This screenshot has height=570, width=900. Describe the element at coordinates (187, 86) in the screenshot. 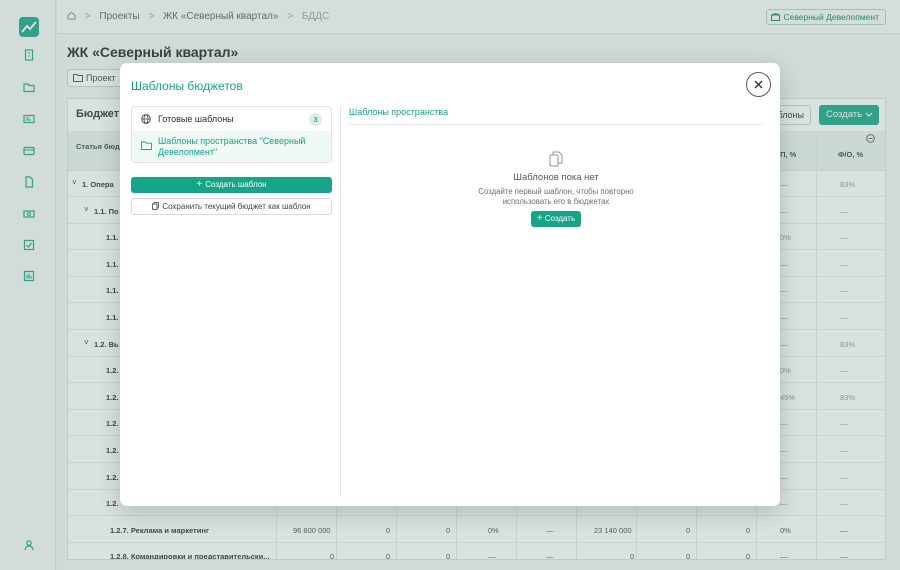

I see `modal-title: Шаблоны бюджетов` at that location.